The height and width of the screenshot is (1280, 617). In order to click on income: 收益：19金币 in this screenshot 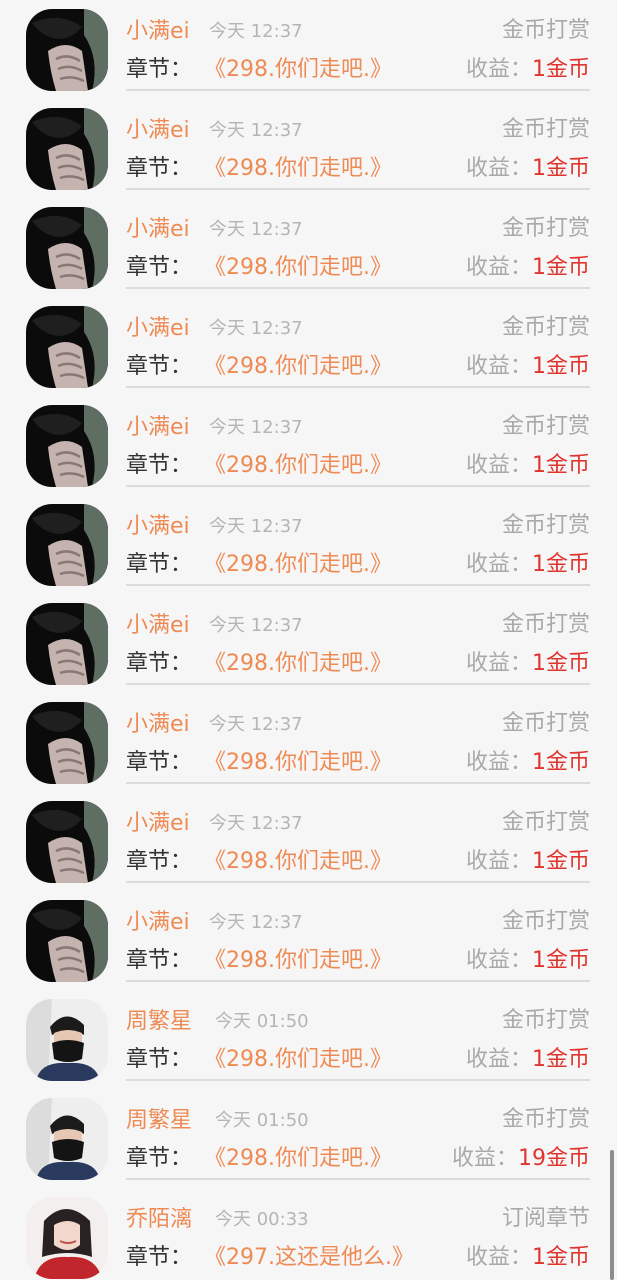, I will do `click(521, 1159)`.